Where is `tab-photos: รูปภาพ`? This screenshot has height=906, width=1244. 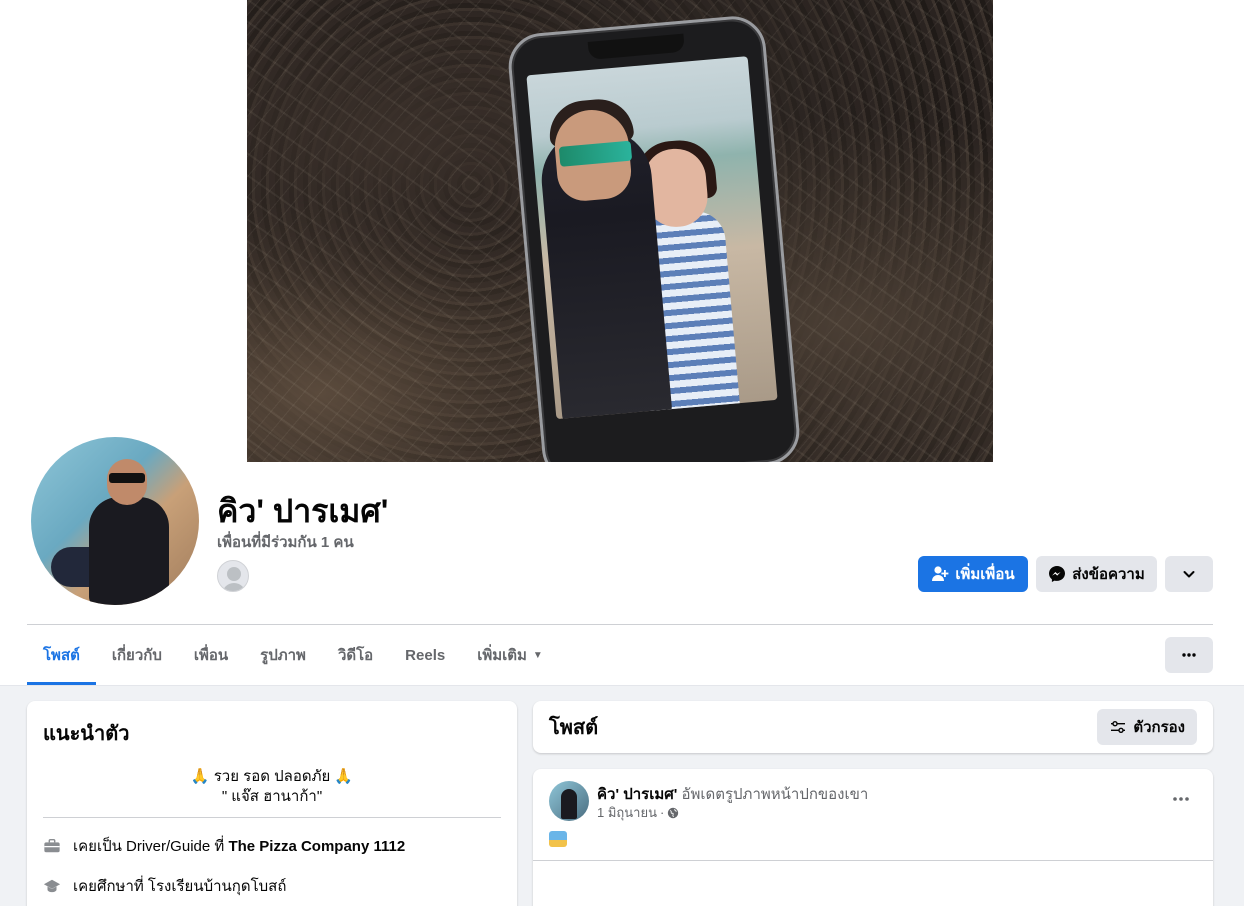
tab-photos: รูปภาพ is located at coordinates (283, 655).